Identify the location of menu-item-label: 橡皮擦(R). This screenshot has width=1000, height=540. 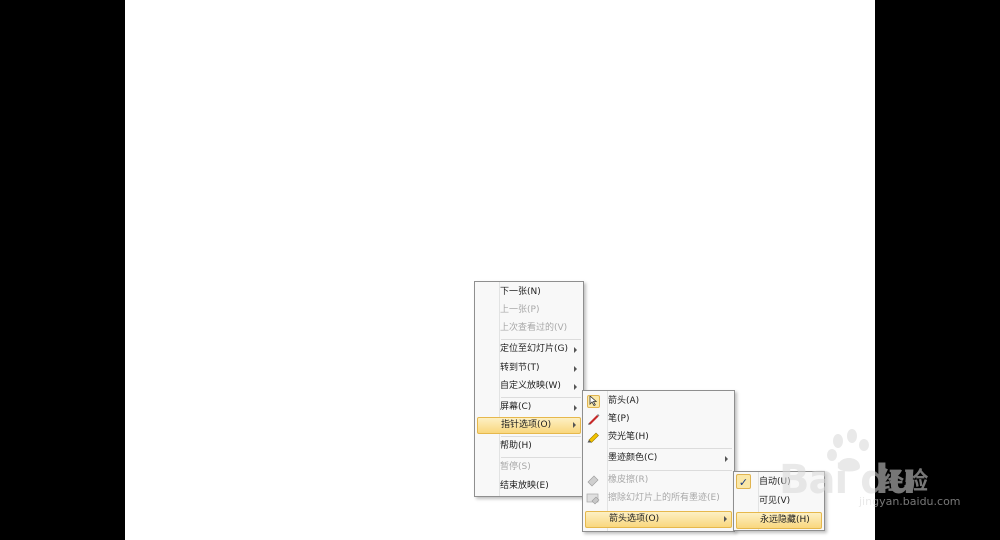
(628, 480).